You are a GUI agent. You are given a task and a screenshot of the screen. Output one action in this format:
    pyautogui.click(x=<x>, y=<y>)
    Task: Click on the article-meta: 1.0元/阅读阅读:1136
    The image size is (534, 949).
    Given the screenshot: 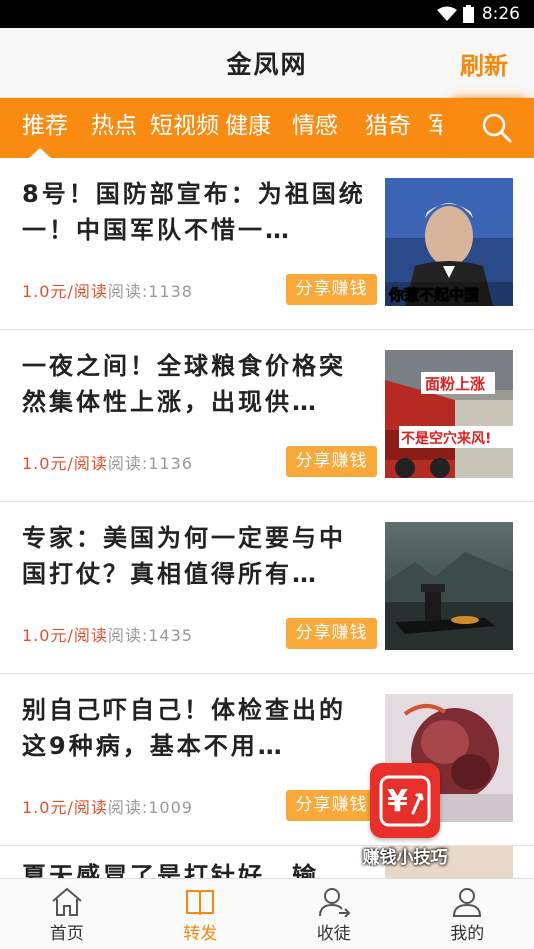 What is the action you would take?
    pyautogui.click(x=107, y=462)
    